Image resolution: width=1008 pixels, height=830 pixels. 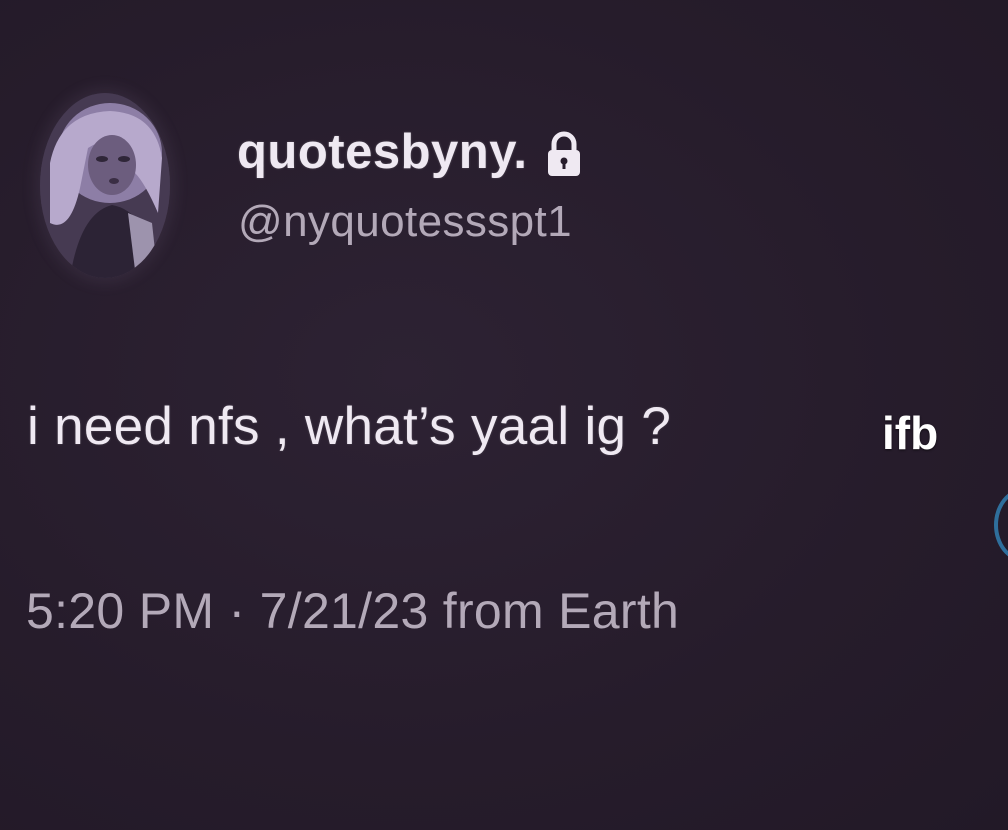 What do you see at coordinates (1001, 525) in the screenshot?
I see `edge-ring-icon` at bounding box center [1001, 525].